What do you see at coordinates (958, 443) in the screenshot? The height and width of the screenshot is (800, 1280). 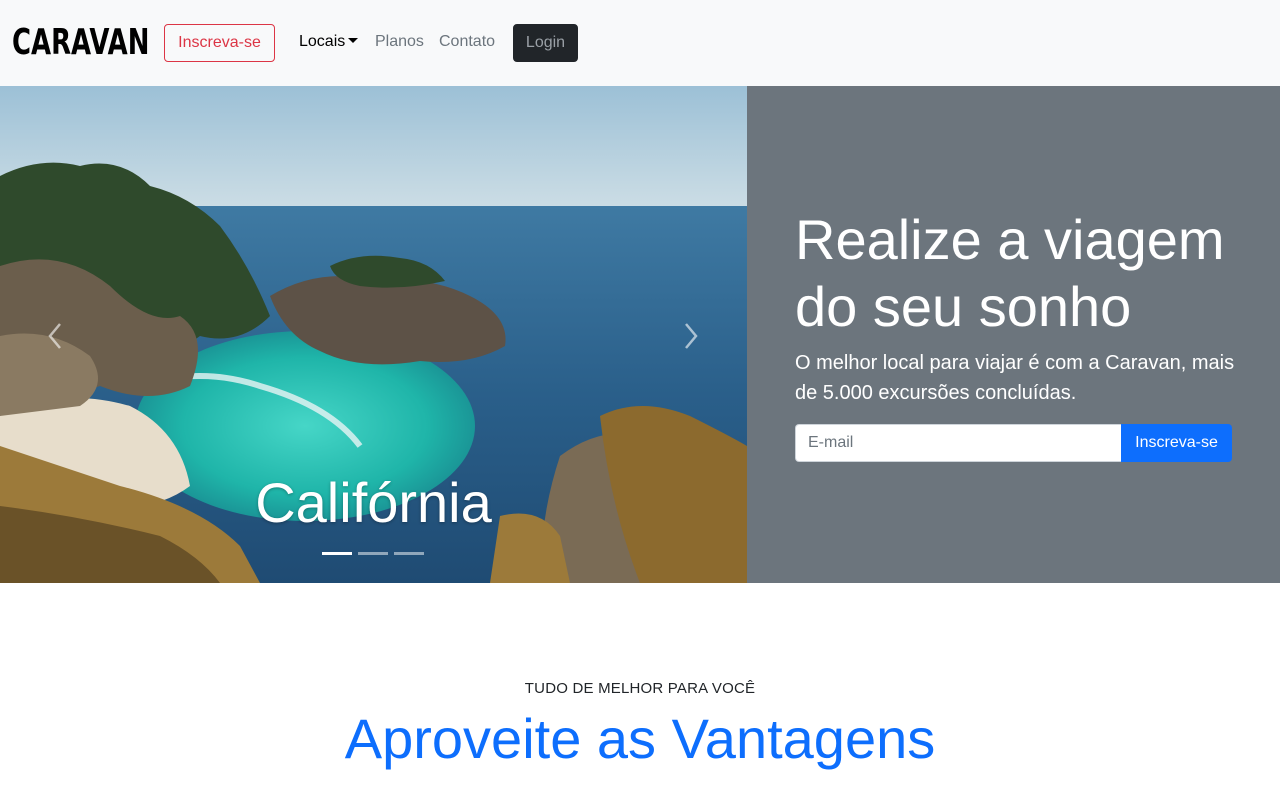 I see `email-input: E-mail` at bounding box center [958, 443].